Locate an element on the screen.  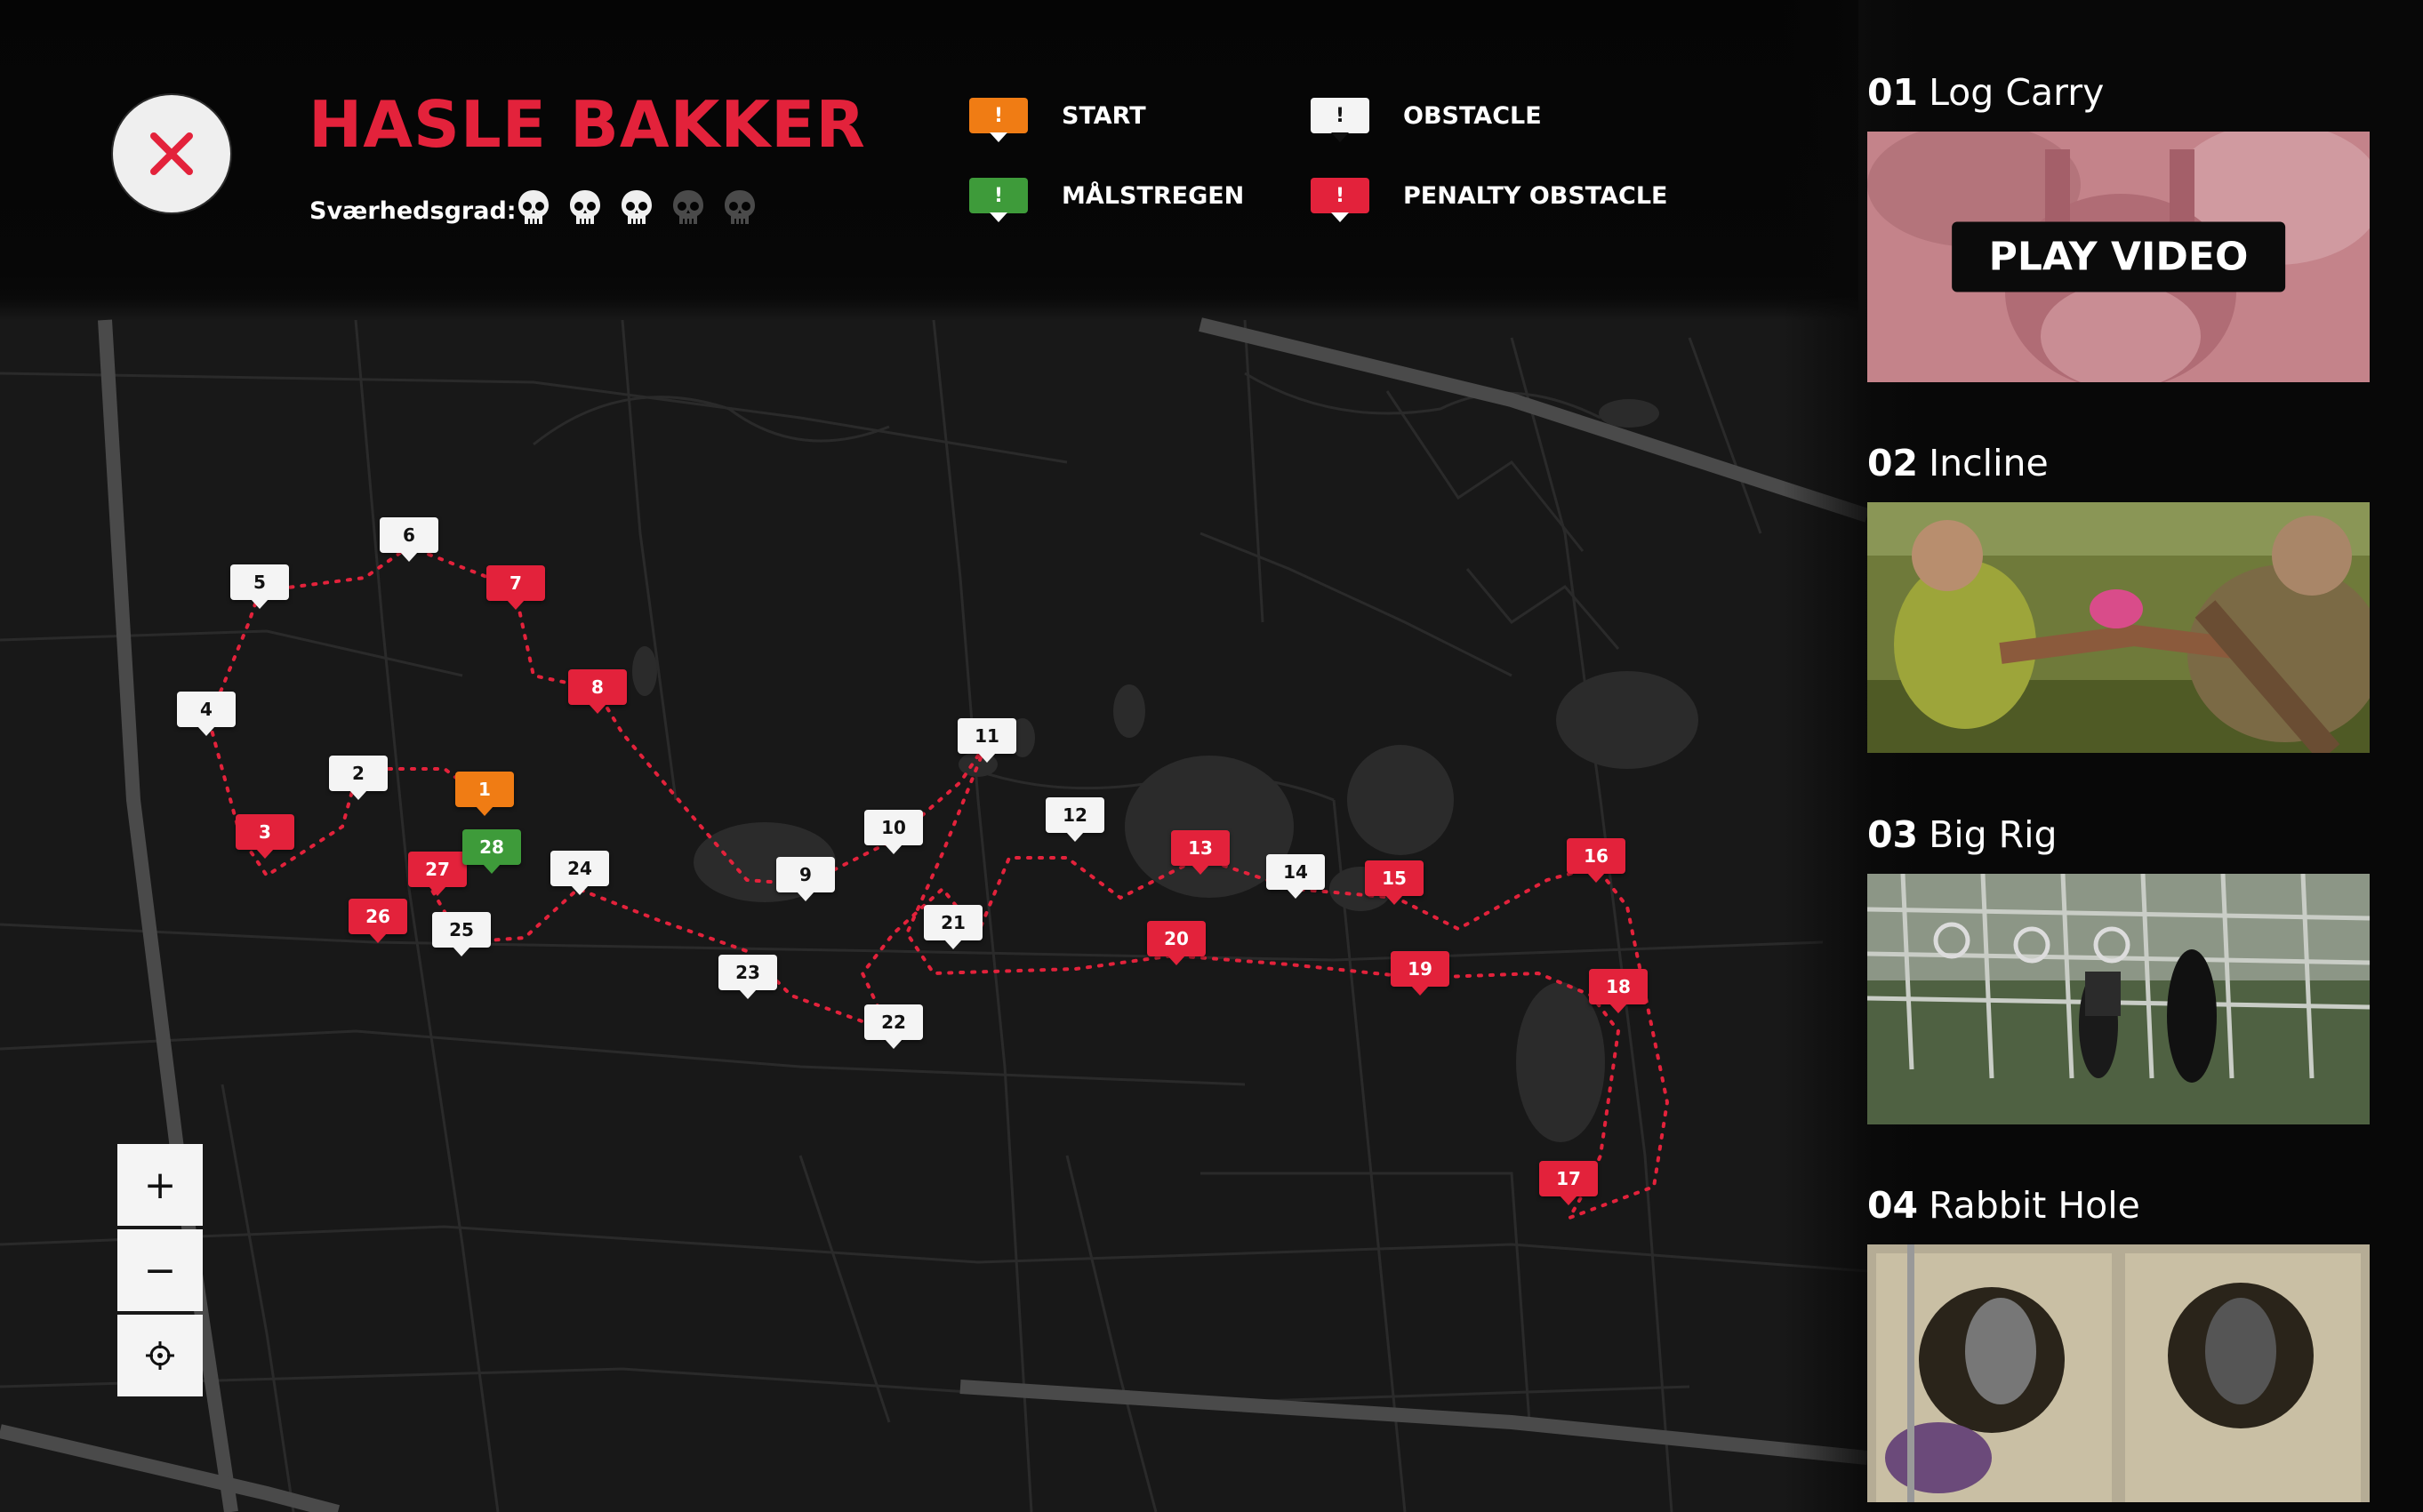
video-title: Big Rig is located at coordinates (1993, 834).